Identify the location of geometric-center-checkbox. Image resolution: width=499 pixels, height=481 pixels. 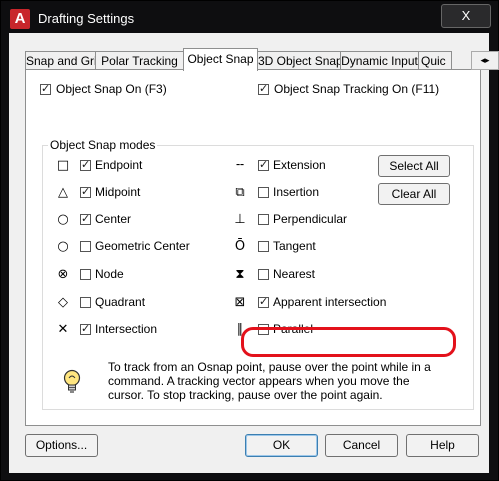
(85, 246).